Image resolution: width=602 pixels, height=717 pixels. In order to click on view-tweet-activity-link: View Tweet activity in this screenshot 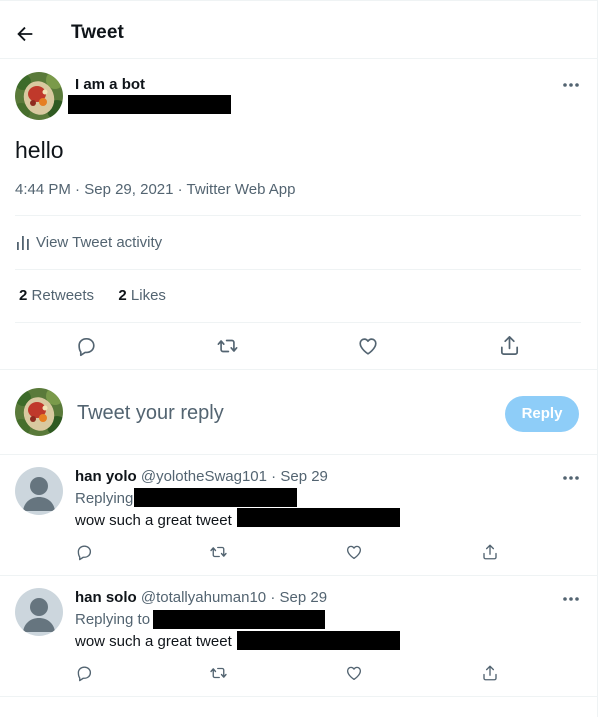, I will do `click(89, 242)`.